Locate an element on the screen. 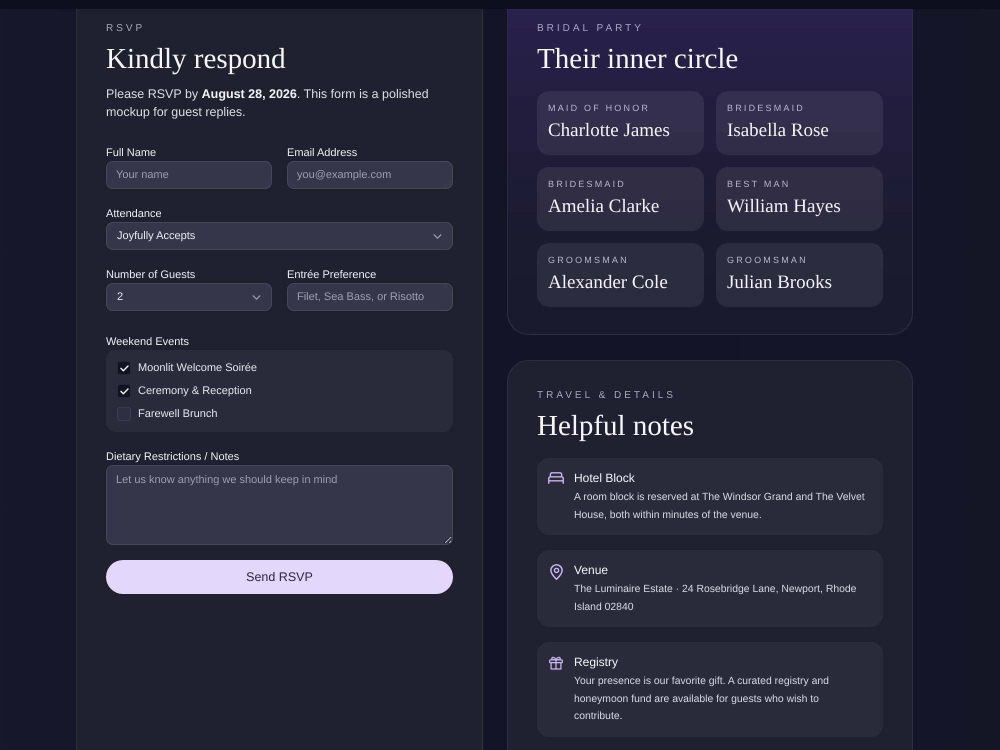  note-text: A room block is reserved at The Windsor Grand and The Velvet House, both within minutes of the venue. is located at coordinates (720, 506).